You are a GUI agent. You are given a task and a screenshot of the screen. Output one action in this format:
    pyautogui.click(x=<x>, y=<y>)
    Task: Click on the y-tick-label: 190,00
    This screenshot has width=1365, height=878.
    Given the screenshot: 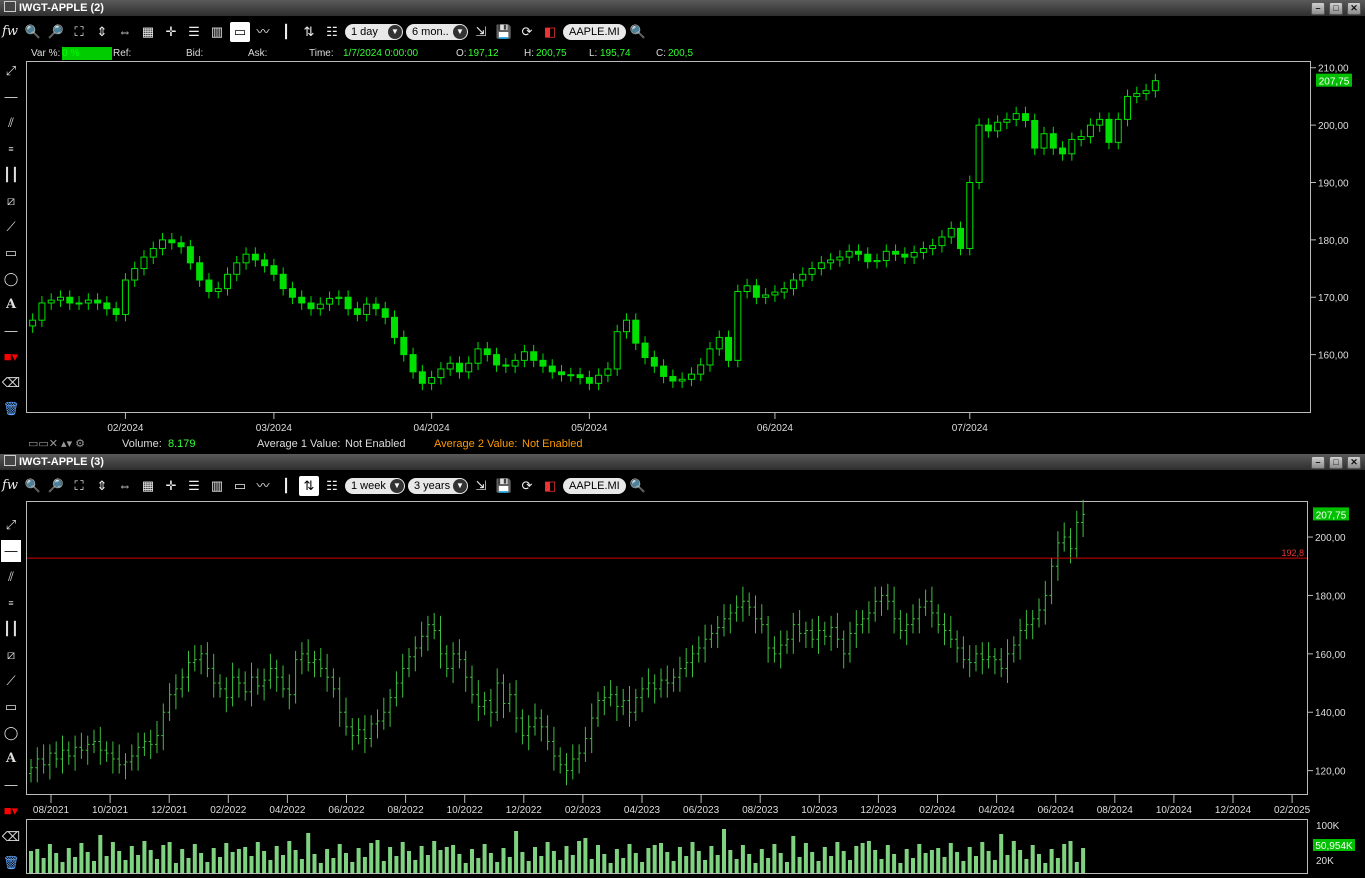 What is the action you would take?
    pyautogui.click(x=1333, y=183)
    